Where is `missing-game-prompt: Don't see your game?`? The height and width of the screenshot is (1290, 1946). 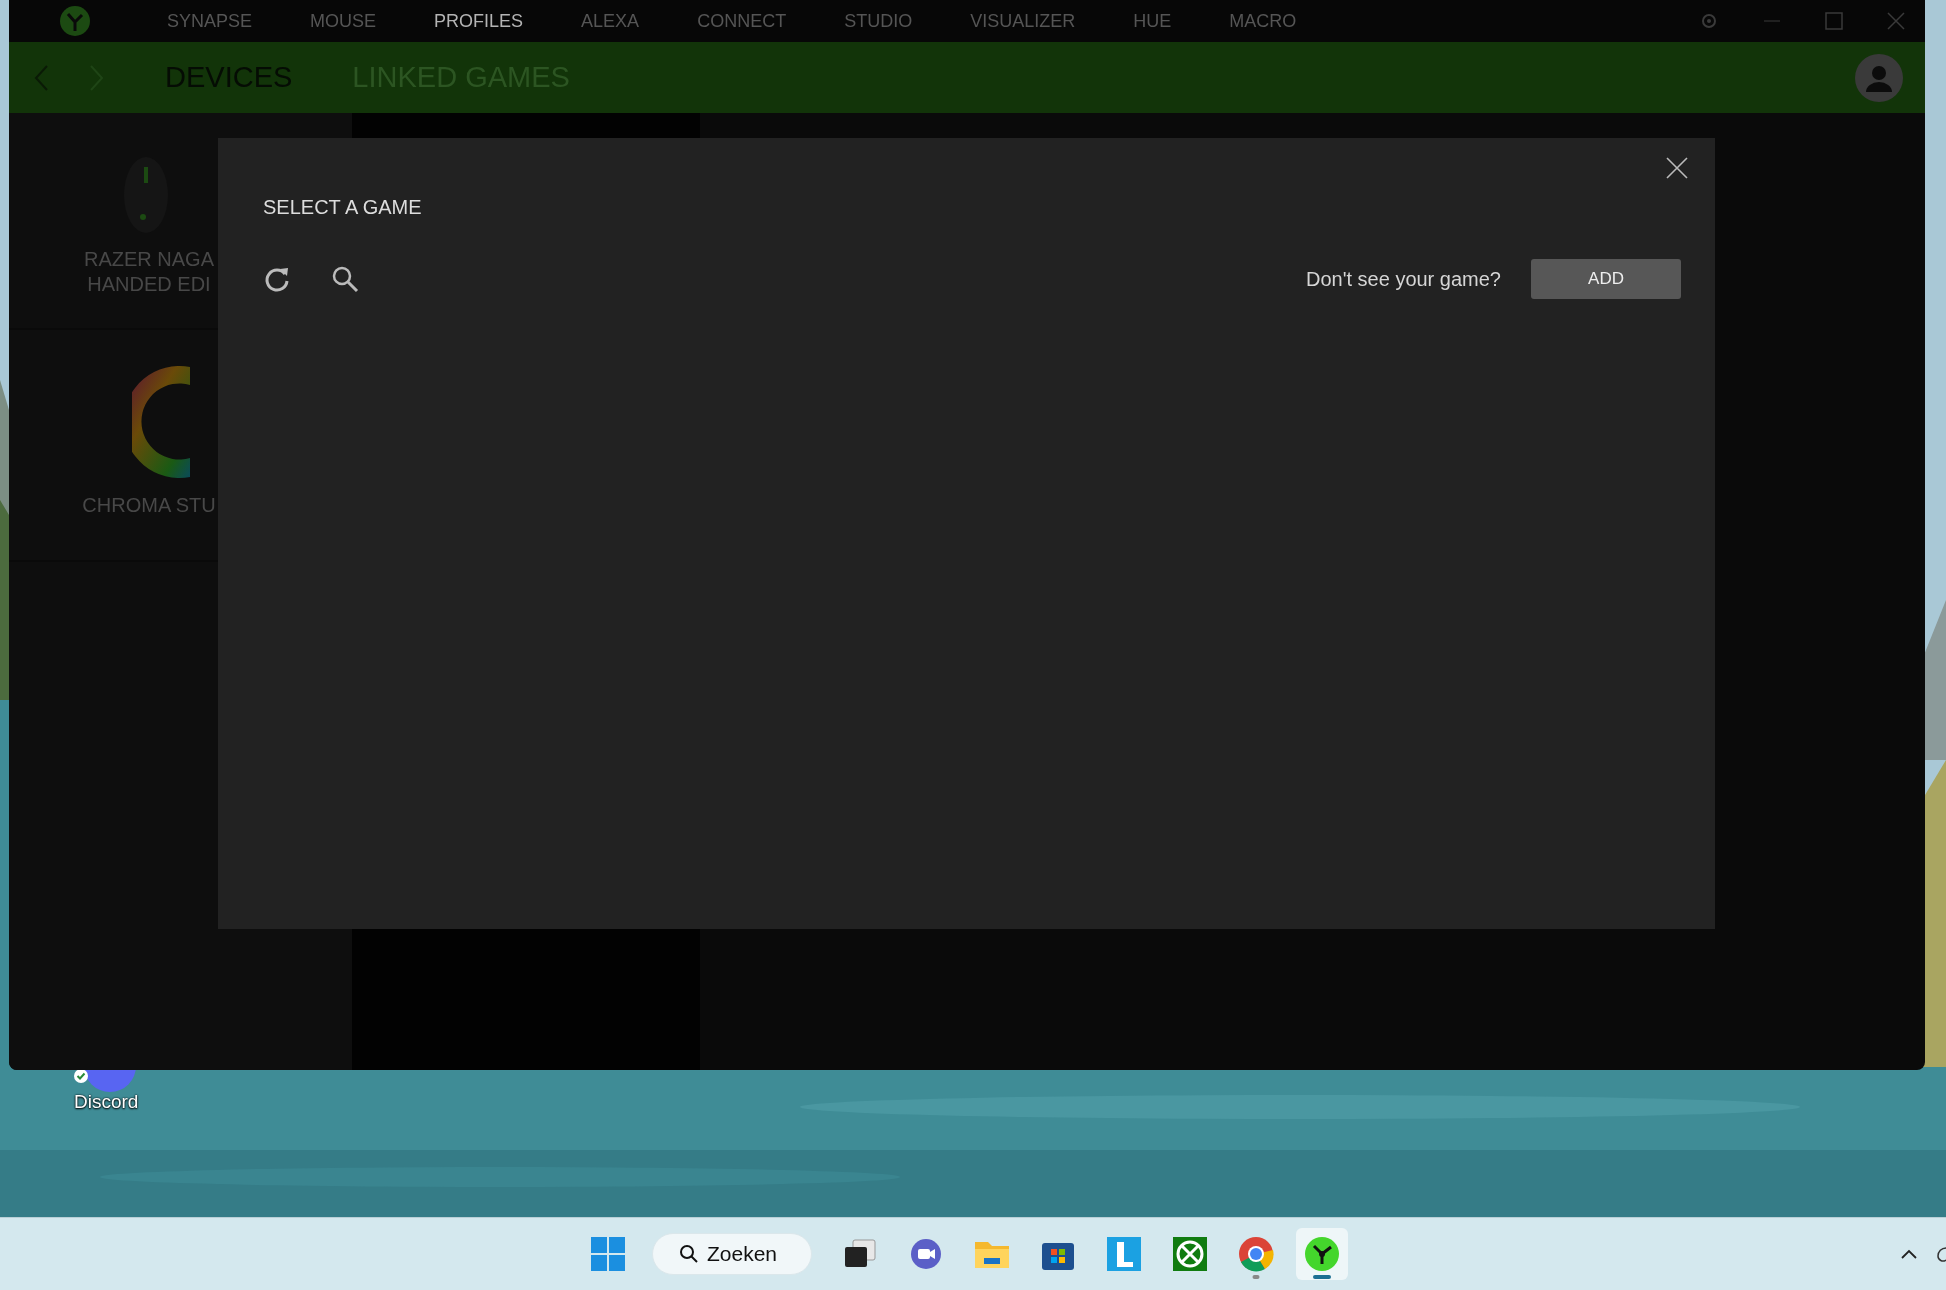 missing-game-prompt: Don't see your game? is located at coordinates (1403, 279).